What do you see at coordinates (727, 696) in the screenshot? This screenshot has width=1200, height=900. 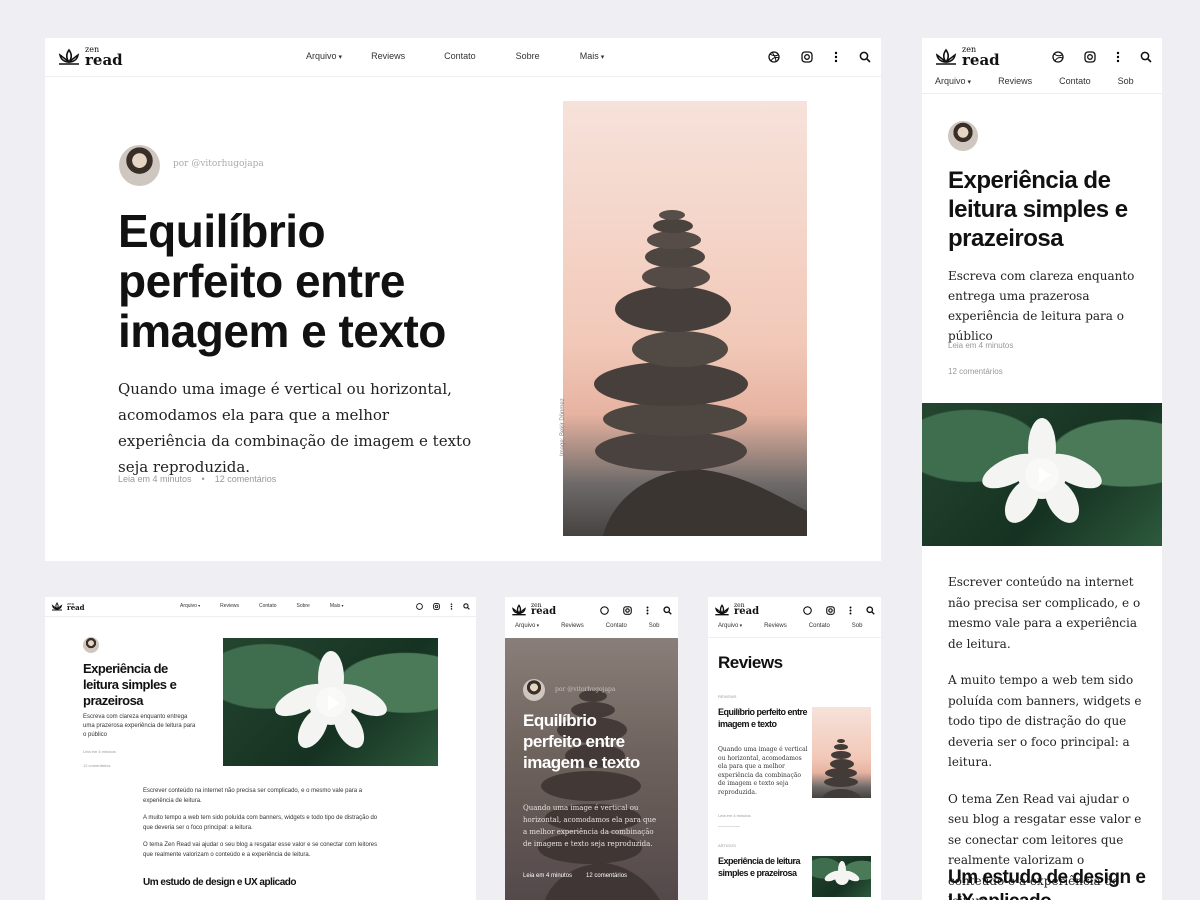 I see `category-tag: REVIEWS` at bounding box center [727, 696].